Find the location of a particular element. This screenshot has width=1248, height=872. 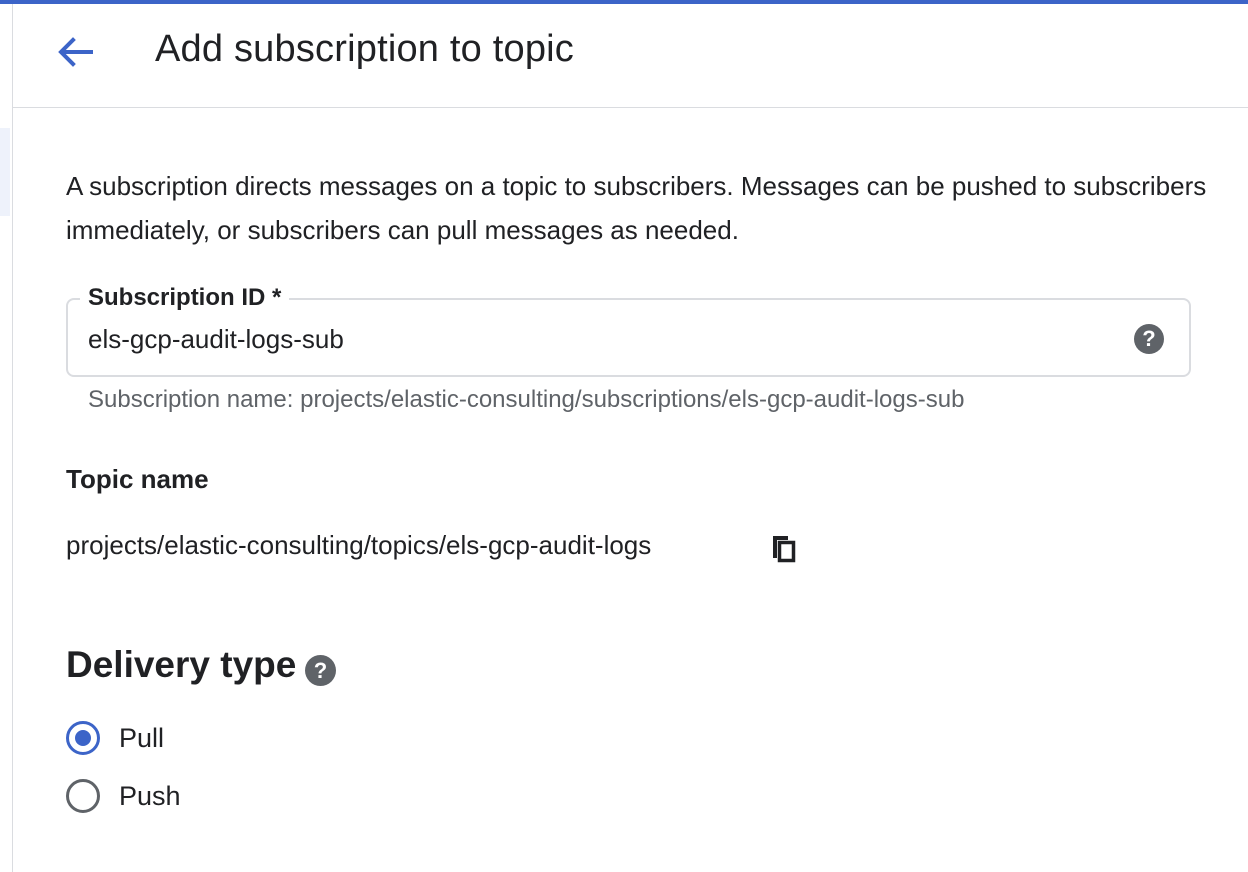

left-nav-divider is located at coordinates (12, 438).